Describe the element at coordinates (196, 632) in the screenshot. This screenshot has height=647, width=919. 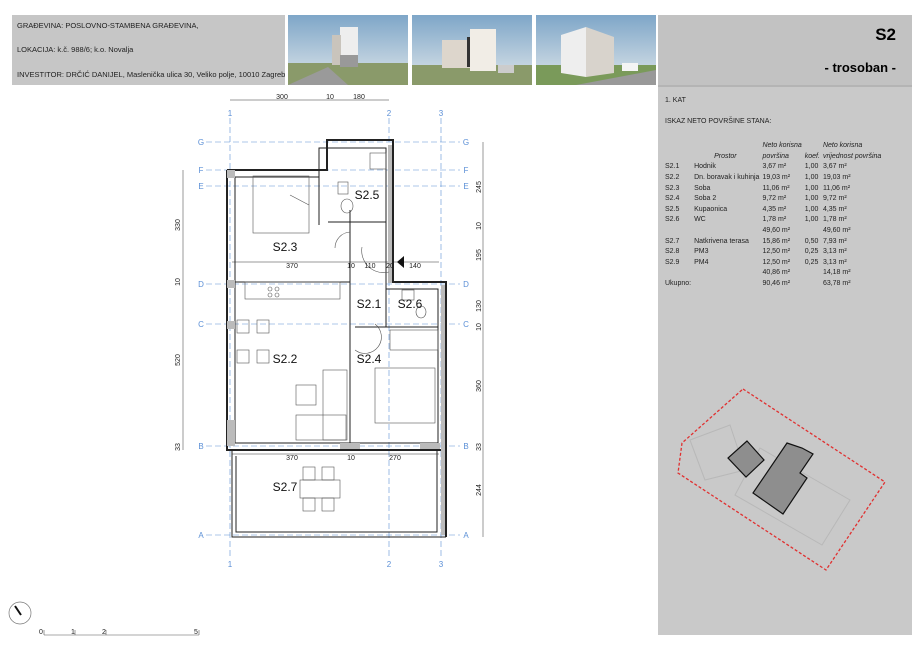
I see `scale-label: 5` at that location.